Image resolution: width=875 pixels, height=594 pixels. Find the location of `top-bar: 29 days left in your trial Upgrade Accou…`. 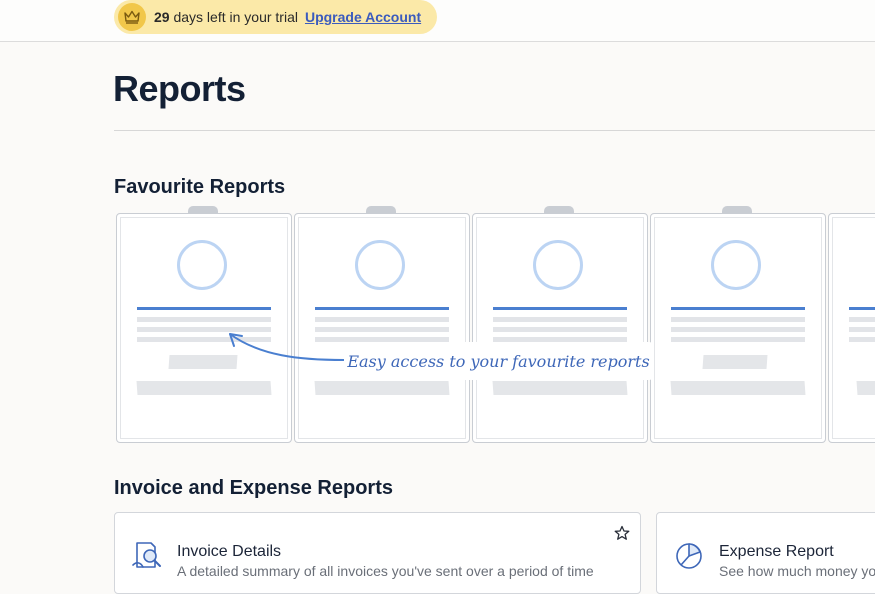

top-bar: 29 days left in your trial Upgrade Accou… is located at coordinates (437, 21).